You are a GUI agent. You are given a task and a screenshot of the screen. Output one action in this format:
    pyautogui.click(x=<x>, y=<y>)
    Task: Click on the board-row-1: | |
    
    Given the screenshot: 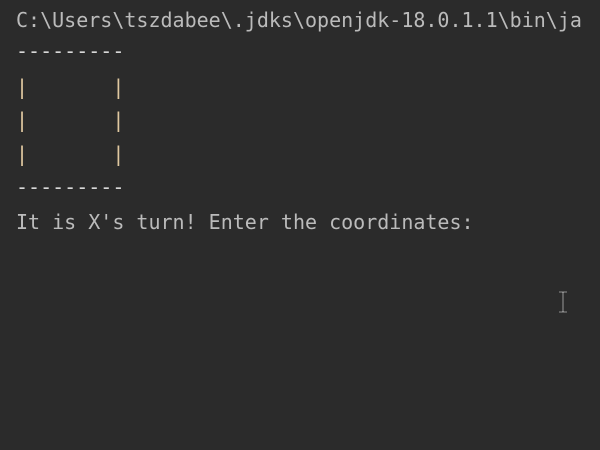 What is the action you would take?
    pyautogui.click(x=70, y=87)
    